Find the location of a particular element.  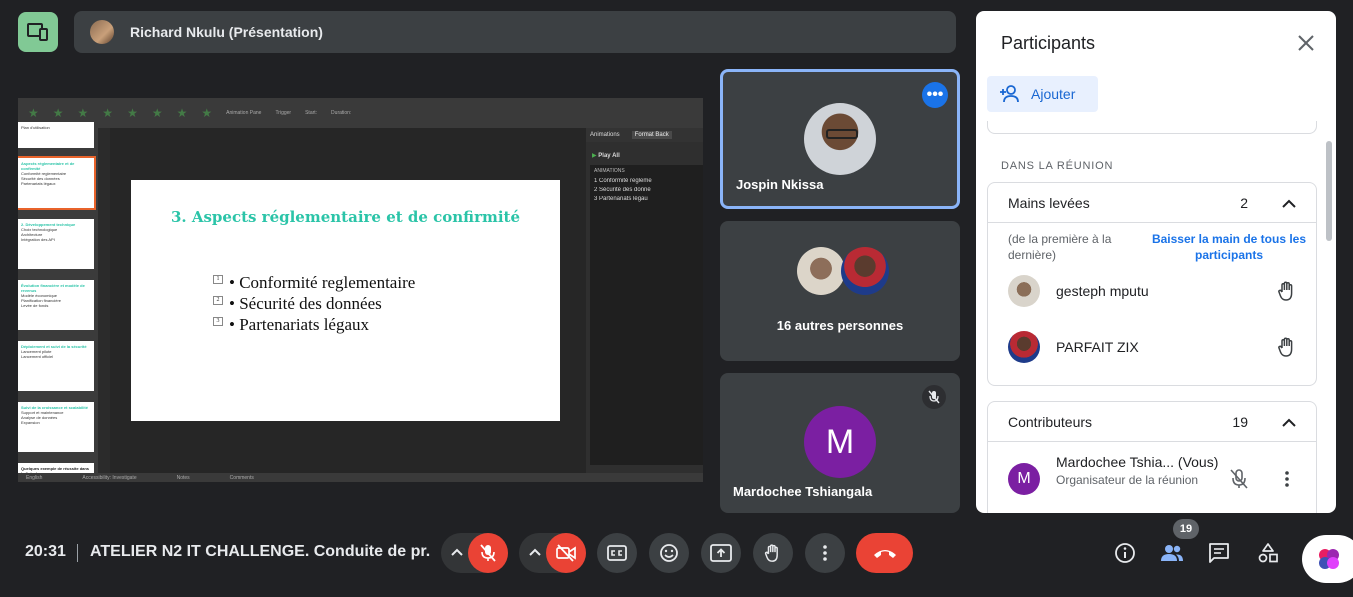

participants-button is located at coordinates (1172, 553).